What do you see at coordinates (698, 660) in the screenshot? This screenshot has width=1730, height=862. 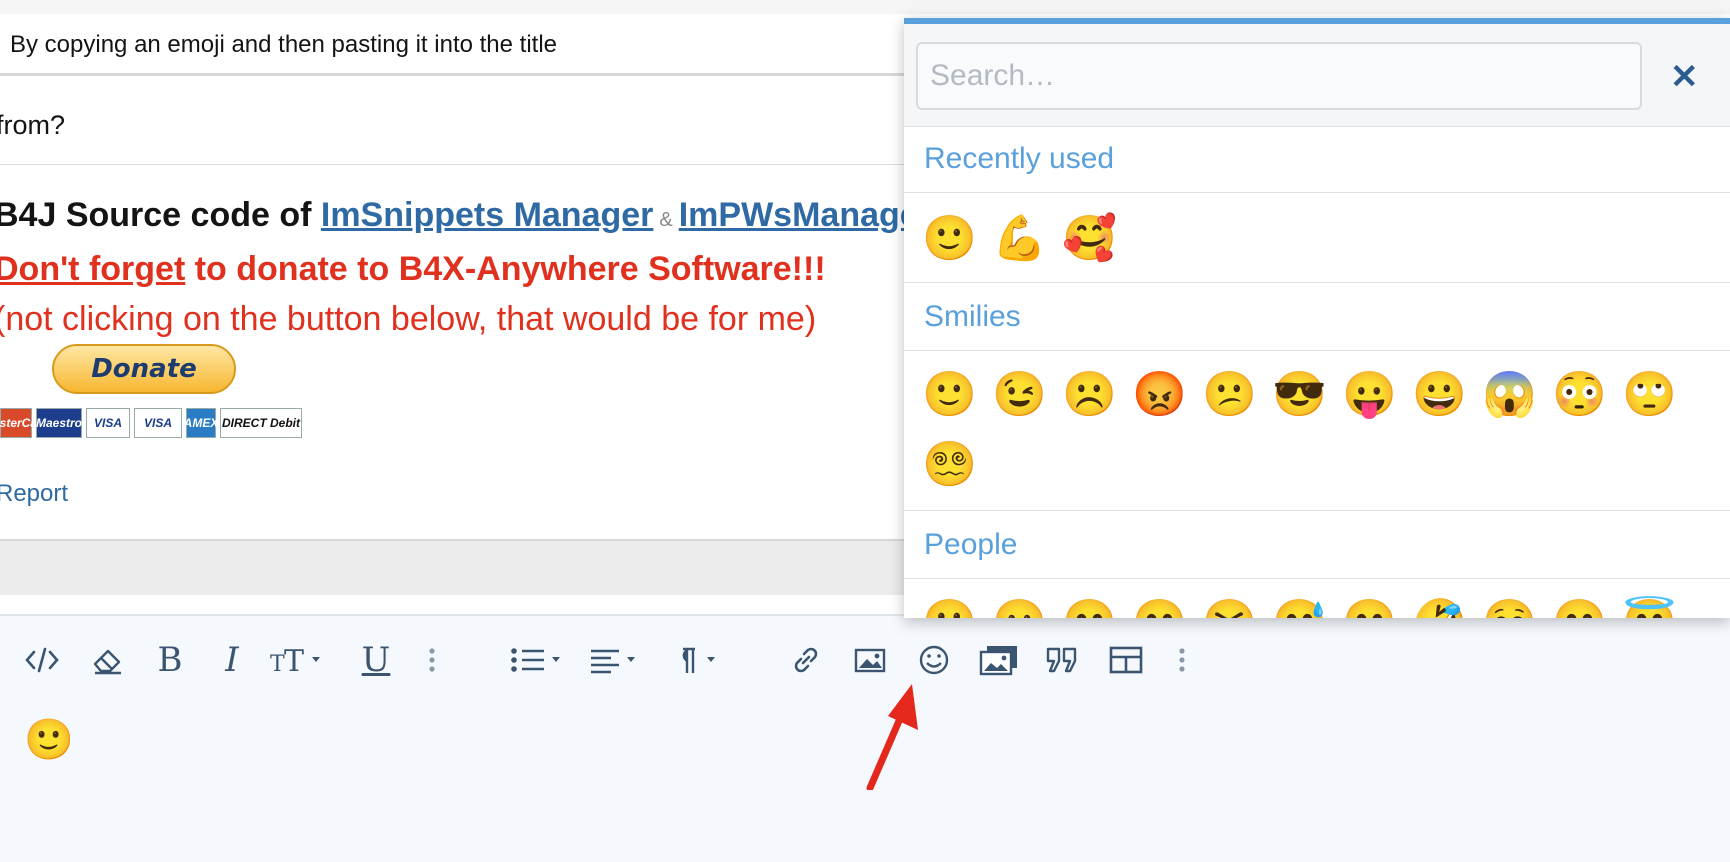 I see `paragraph-icon` at bounding box center [698, 660].